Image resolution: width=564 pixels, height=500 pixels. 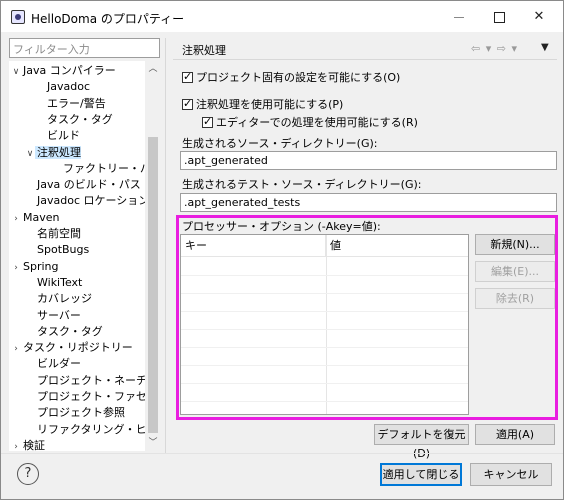 What do you see at coordinates (204, 50) in the screenshot?
I see `page-title: 注釈処理` at bounding box center [204, 50].